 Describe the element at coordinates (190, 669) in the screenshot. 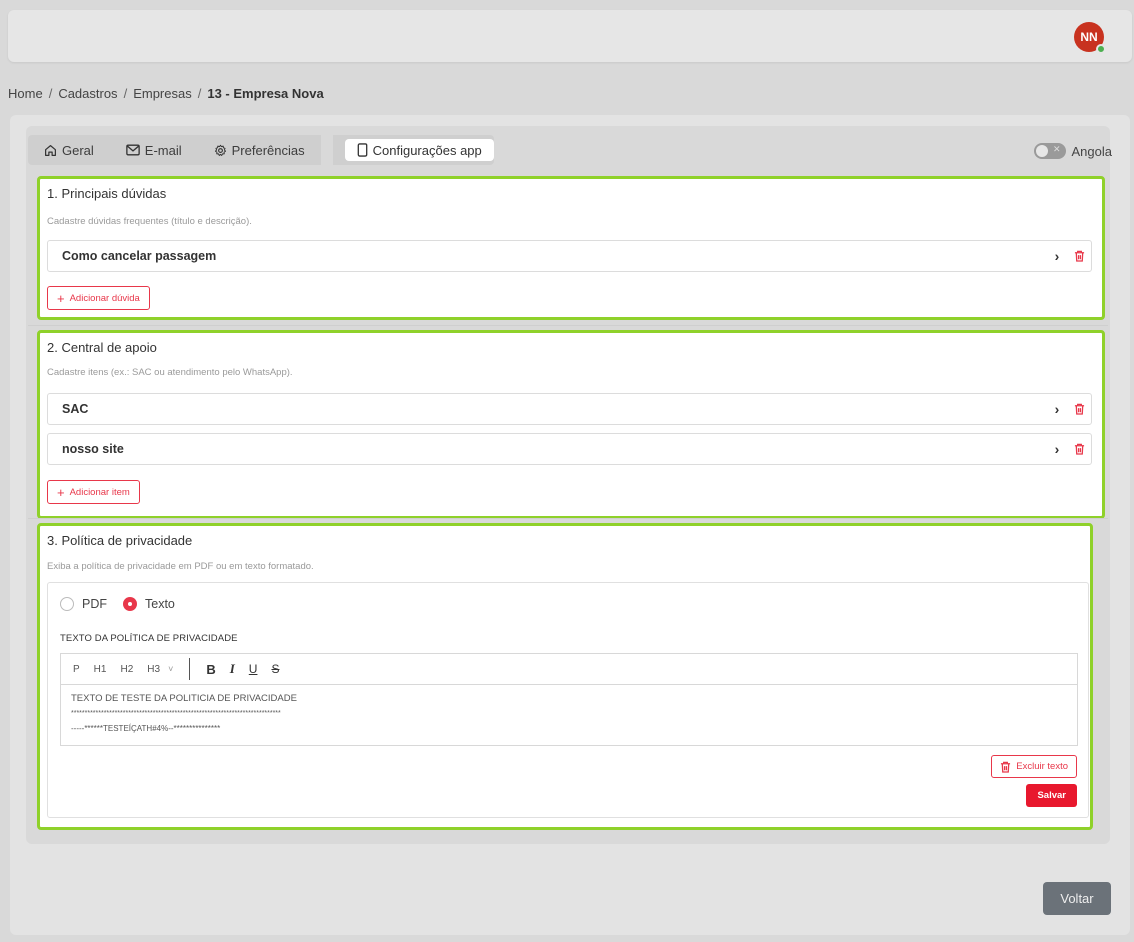

I see `toolbar-separator` at that location.